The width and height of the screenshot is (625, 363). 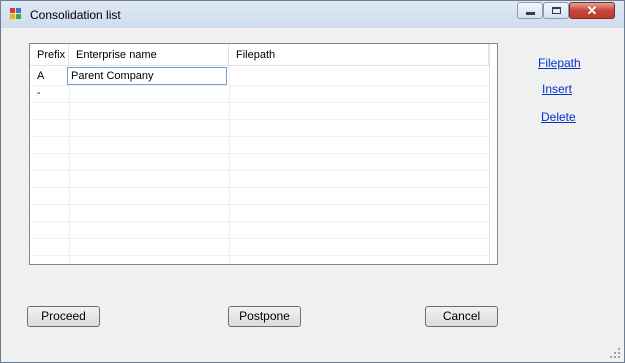 What do you see at coordinates (16, 14) in the screenshot?
I see `app-icon` at bounding box center [16, 14].